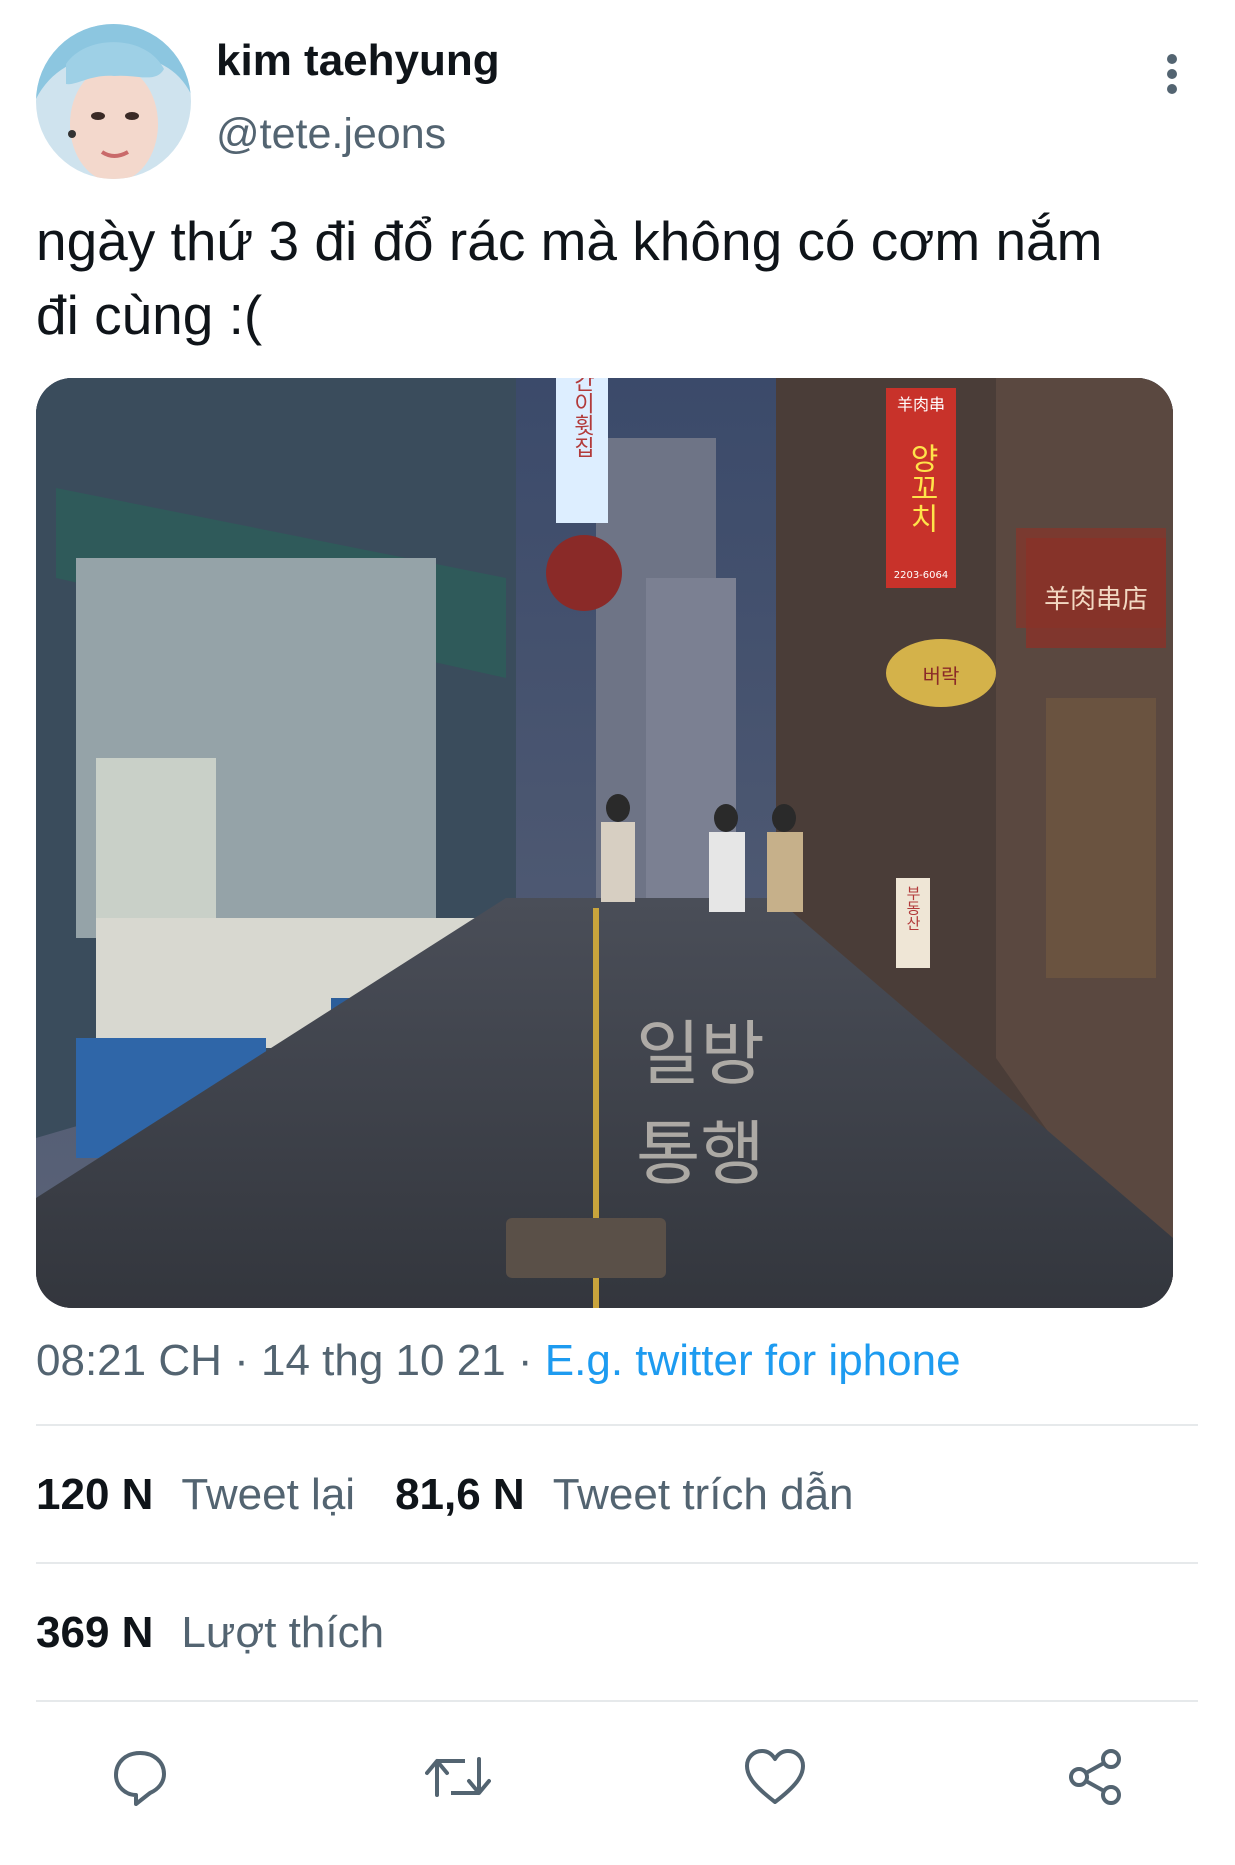 The image size is (1235, 1865). What do you see at coordinates (1096, 600) in the screenshot?
I see `far-right-sign: 羊肉串店` at bounding box center [1096, 600].